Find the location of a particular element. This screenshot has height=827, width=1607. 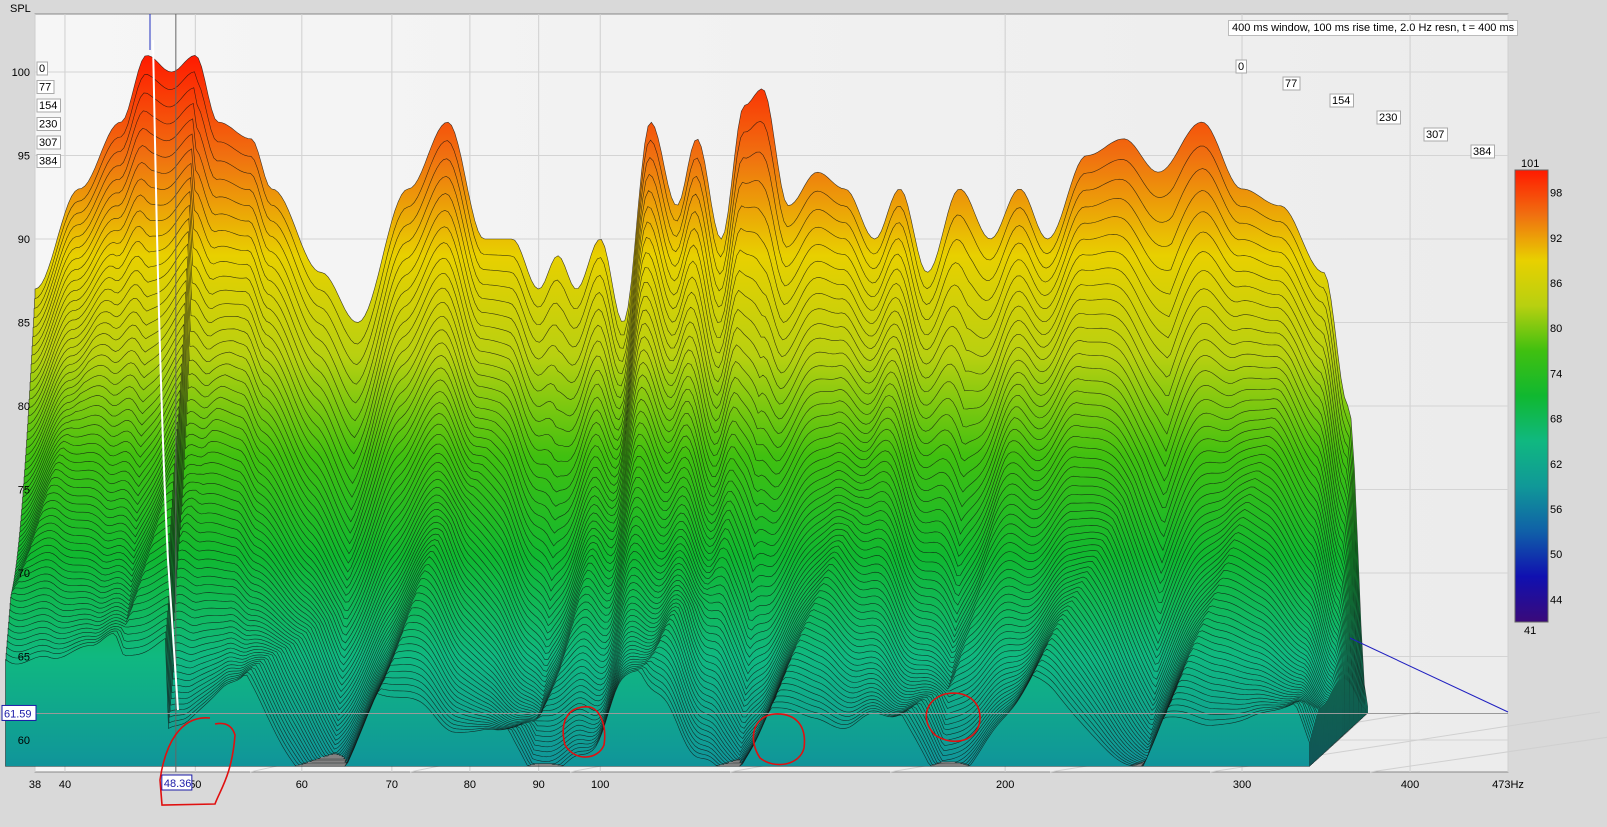

y-tick-label: 60 is located at coordinates (24, 741).